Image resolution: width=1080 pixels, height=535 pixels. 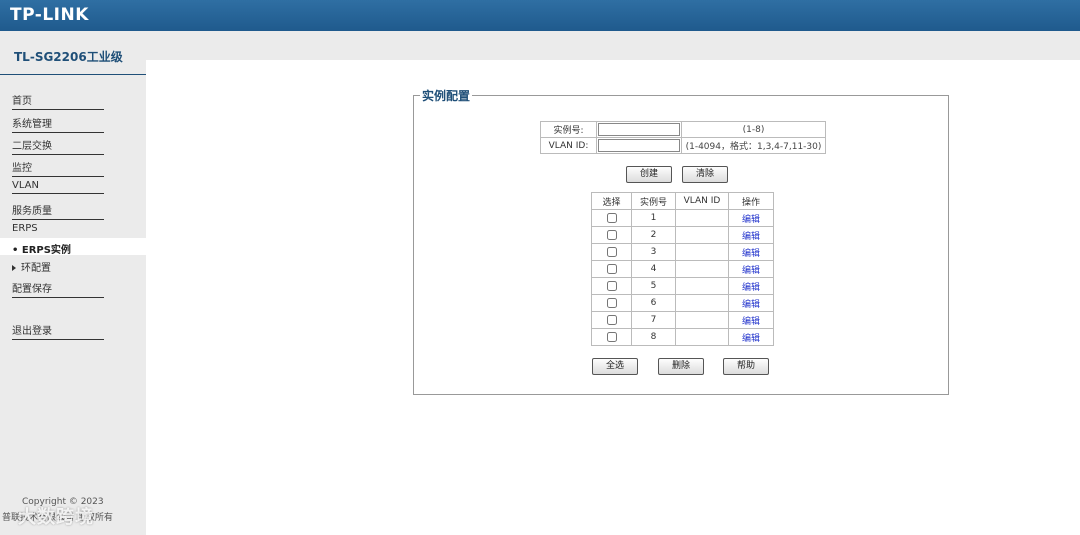 I want to click on sidebar-item-system: 系统管理, so click(x=58, y=124).